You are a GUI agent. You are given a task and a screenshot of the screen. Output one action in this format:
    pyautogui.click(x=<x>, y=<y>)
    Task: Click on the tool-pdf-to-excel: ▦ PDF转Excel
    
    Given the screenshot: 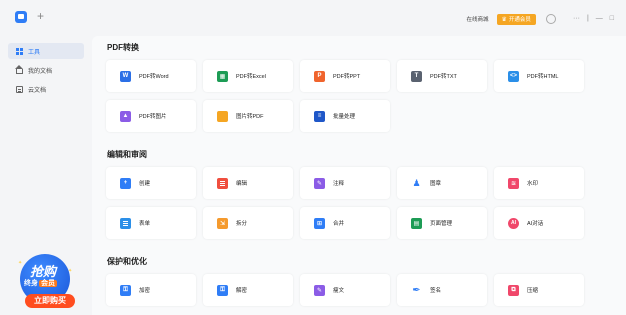 What is the action you would take?
    pyautogui.click(x=248, y=76)
    